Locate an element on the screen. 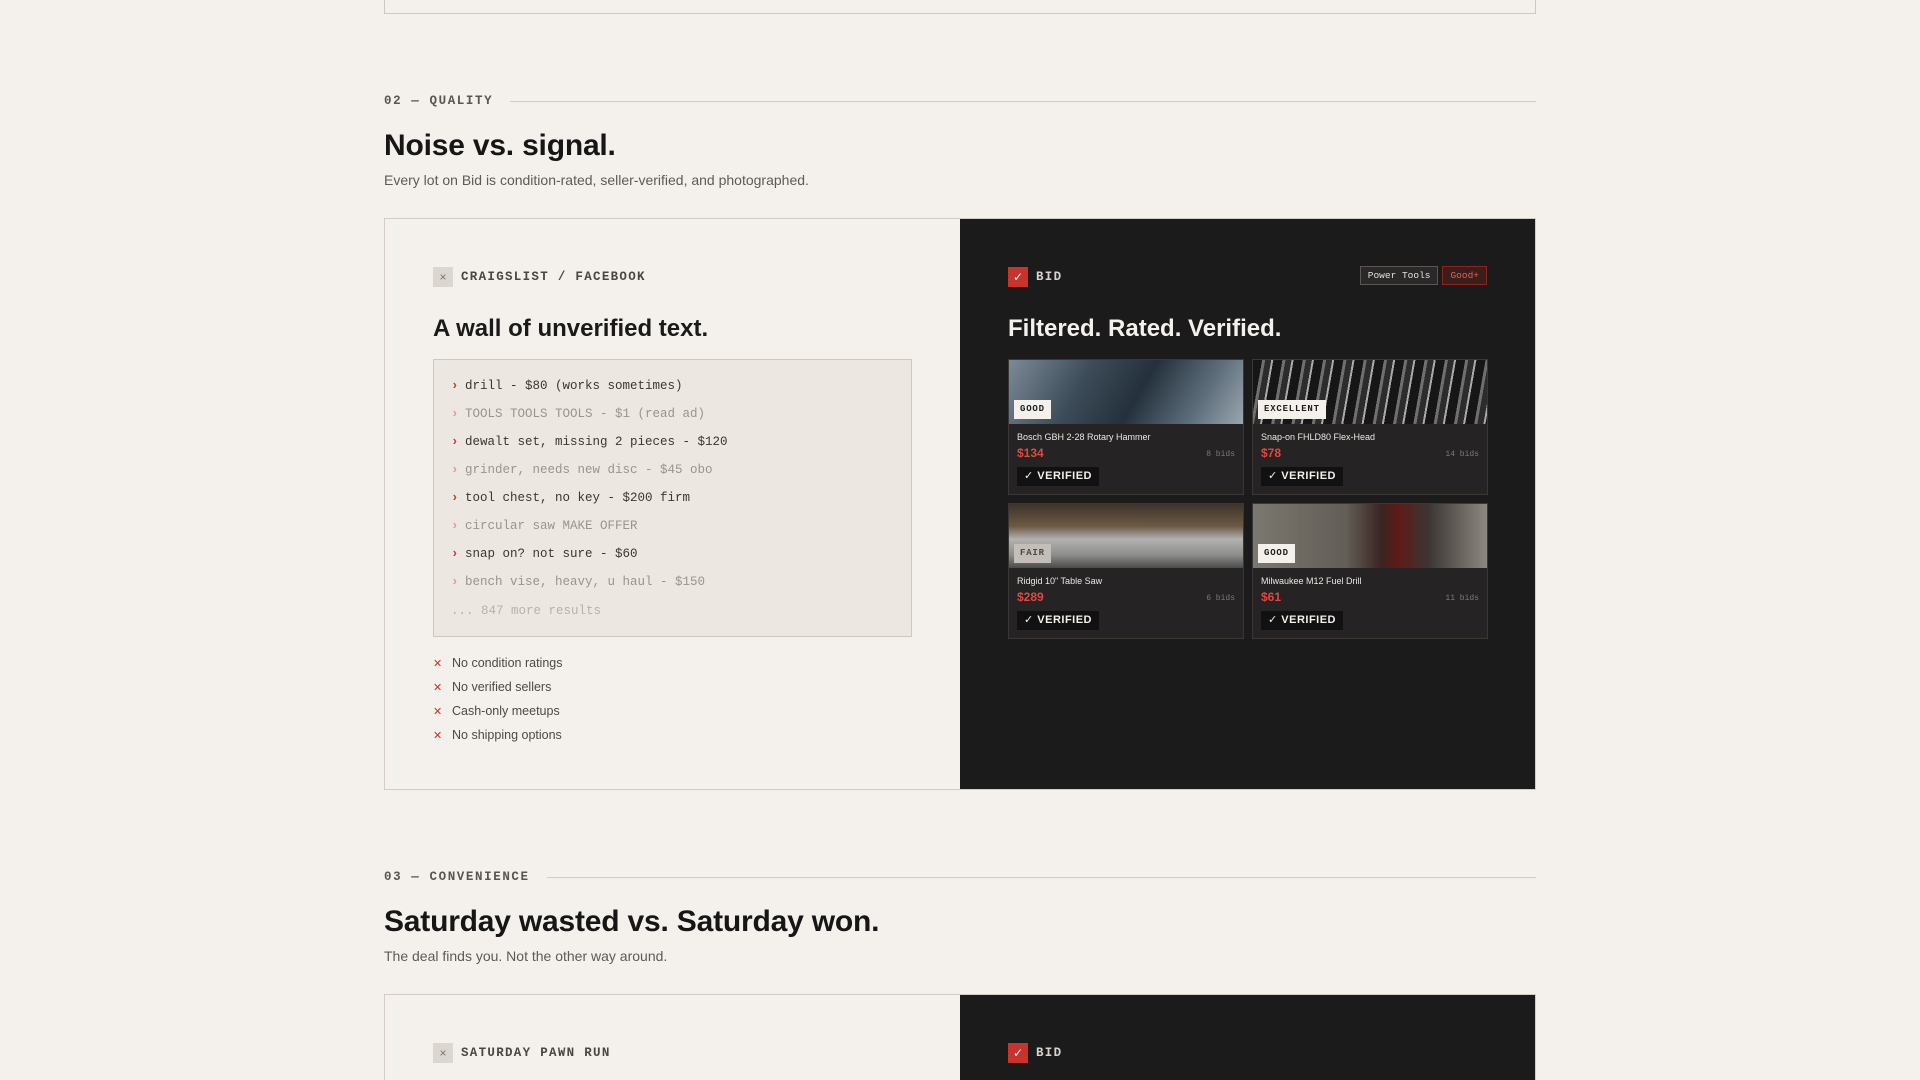  section-title: Saturday wasted vs. Saturday won. is located at coordinates (632, 921).